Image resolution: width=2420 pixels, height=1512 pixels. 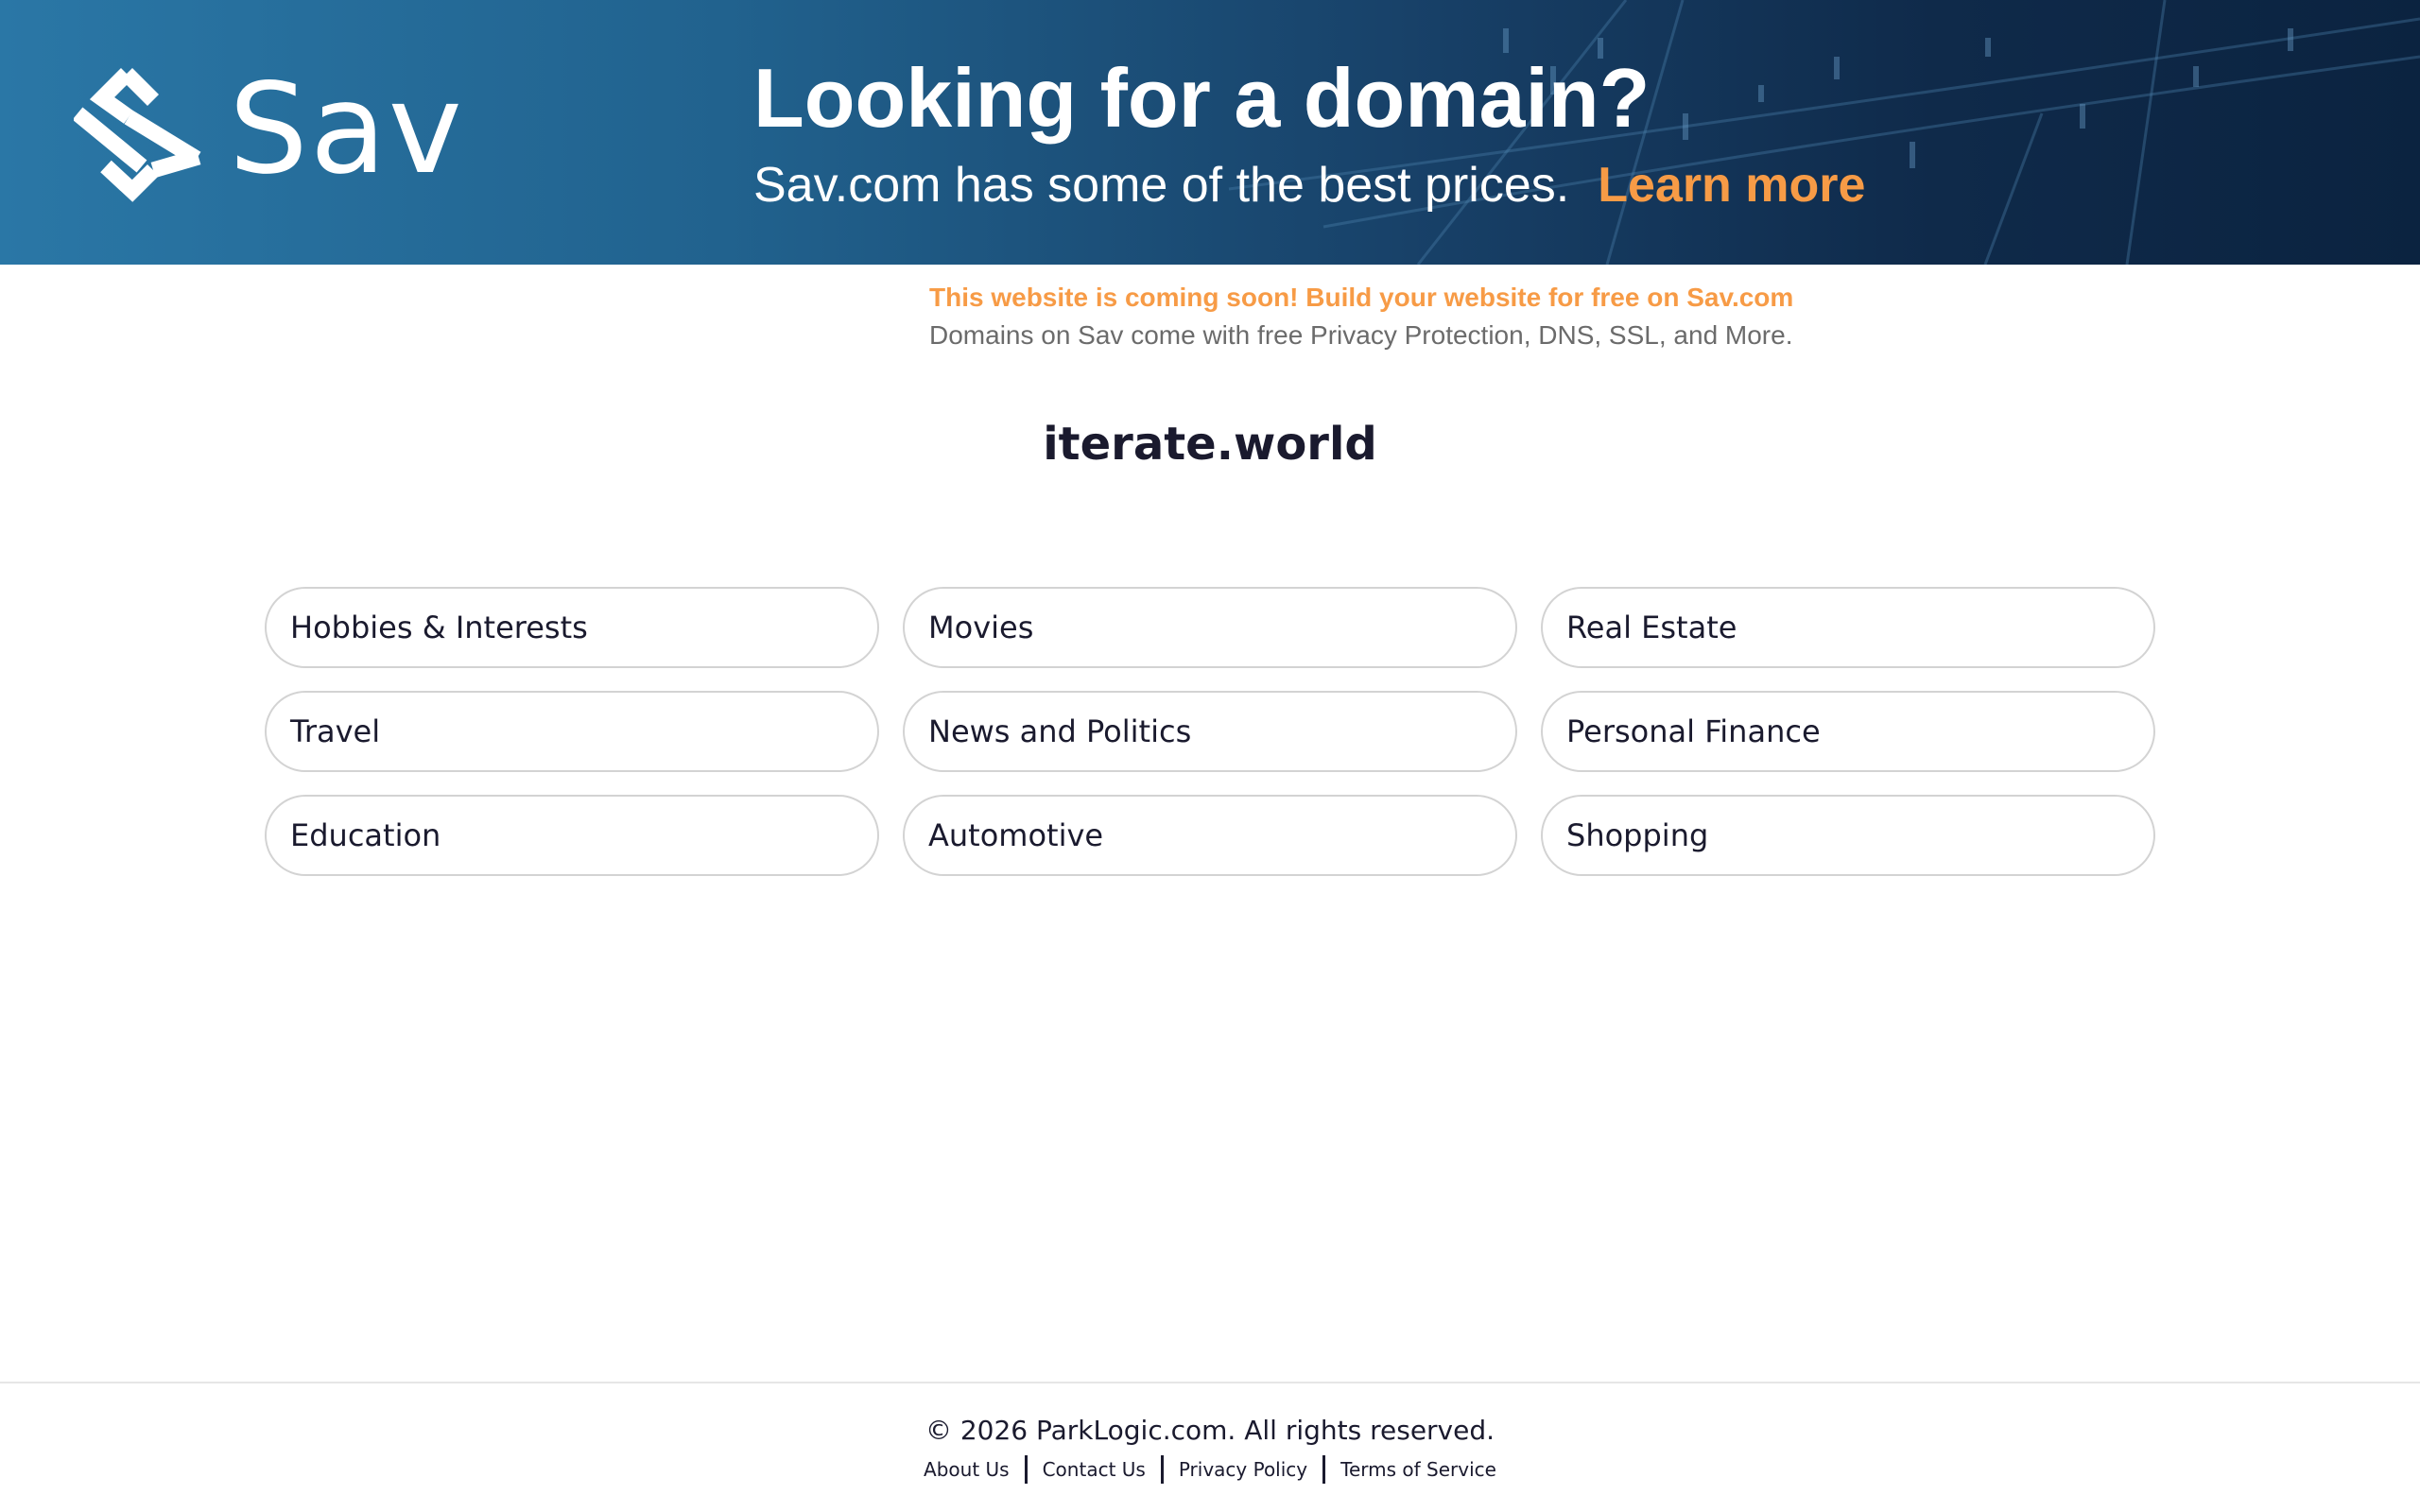 What do you see at coordinates (1210, 627) in the screenshot?
I see `category-movies: Movies` at bounding box center [1210, 627].